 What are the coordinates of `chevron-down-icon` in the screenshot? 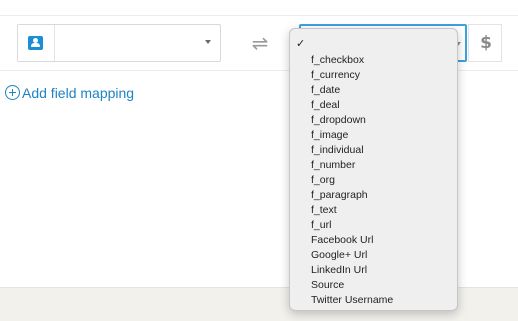 It's located at (208, 42).